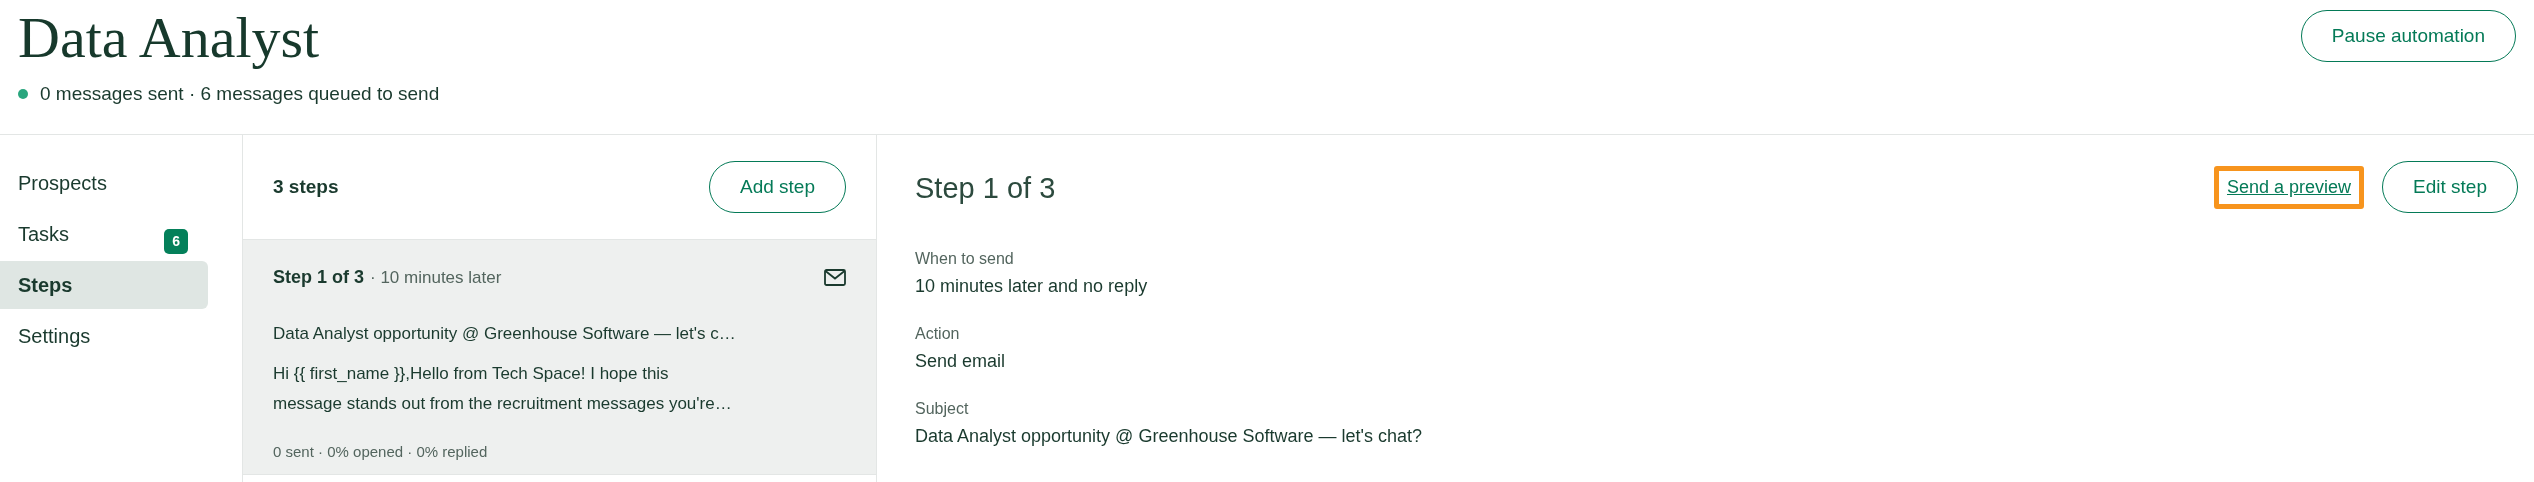 Image resolution: width=2534 pixels, height=482 pixels. What do you see at coordinates (559, 357) in the screenshot?
I see `step-card` at bounding box center [559, 357].